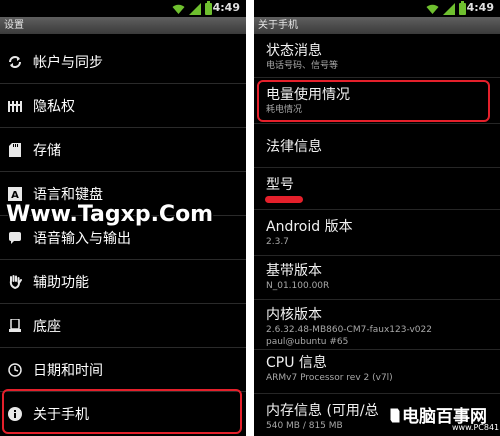 The width and height of the screenshot is (500, 436). Describe the element at coordinates (54, 106) in the screenshot. I see `menu-item-label: 隐私权` at that location.